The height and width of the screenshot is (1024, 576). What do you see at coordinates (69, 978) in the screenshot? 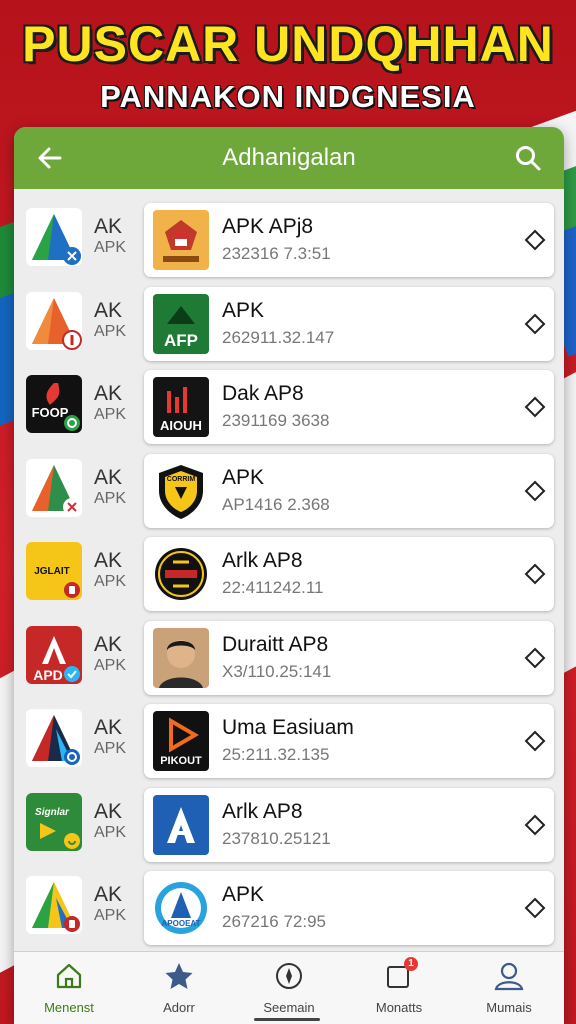
I see `home-icon` at bounding box center [69, 978].